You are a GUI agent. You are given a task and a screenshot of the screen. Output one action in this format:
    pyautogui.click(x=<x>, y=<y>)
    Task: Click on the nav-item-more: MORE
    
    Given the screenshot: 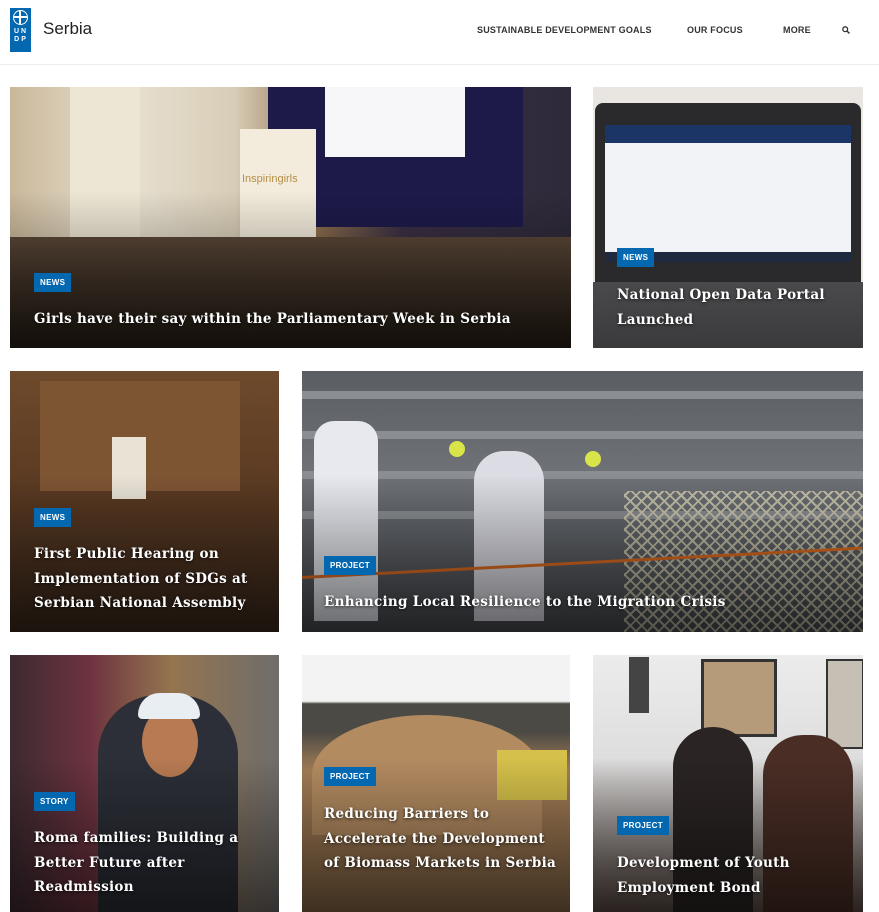 What is the action you would take?
    pyautogui.click(x=797, y=30)
    